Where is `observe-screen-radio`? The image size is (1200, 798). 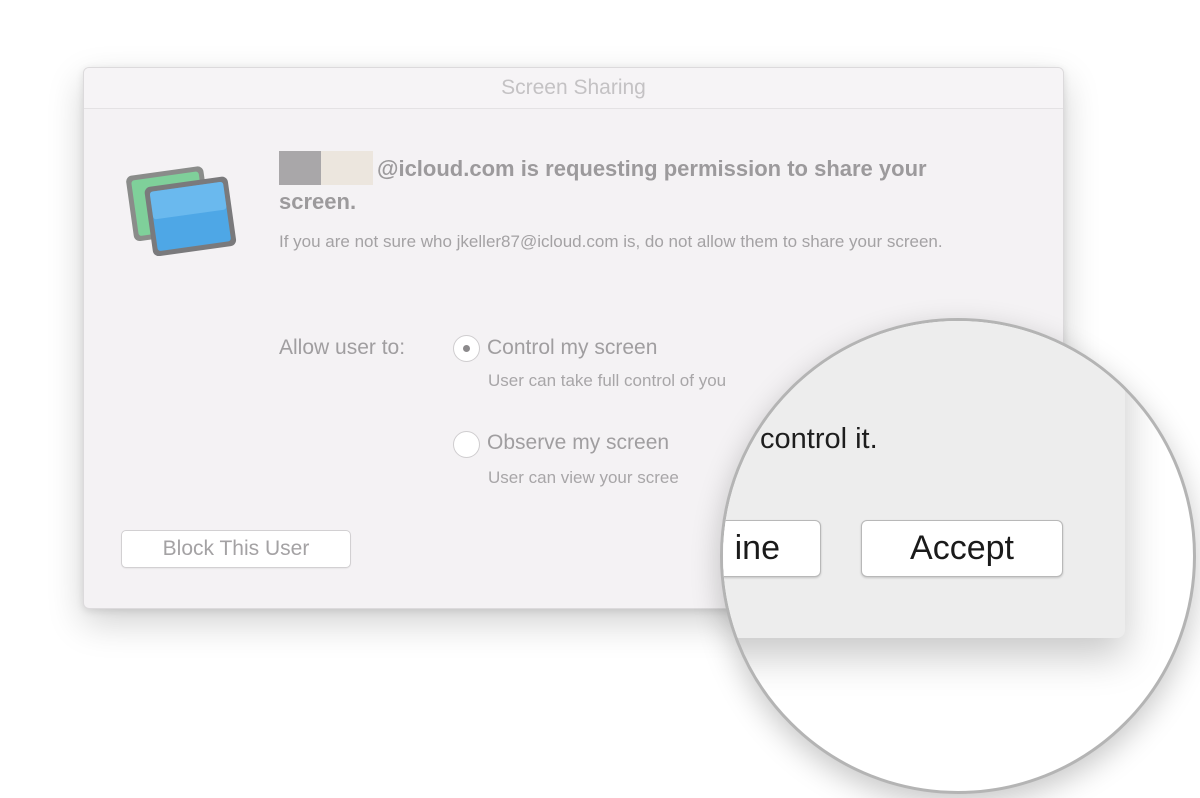 observe-screen-radio is located at coordinates (466, 444).